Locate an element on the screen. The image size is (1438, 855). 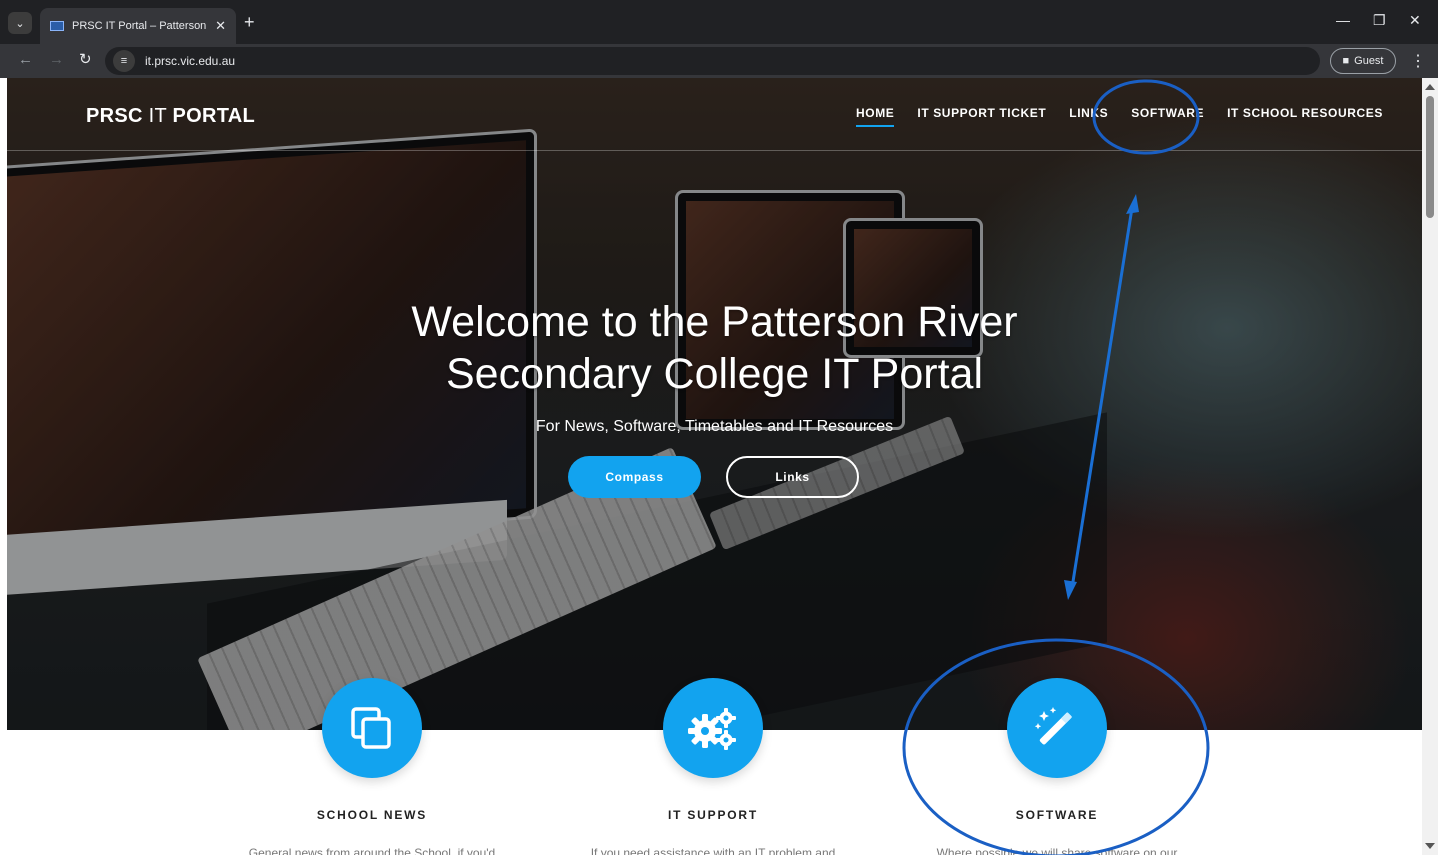
url-text: it.prsc.vic.edu.au is located at coordinates (190, 61).